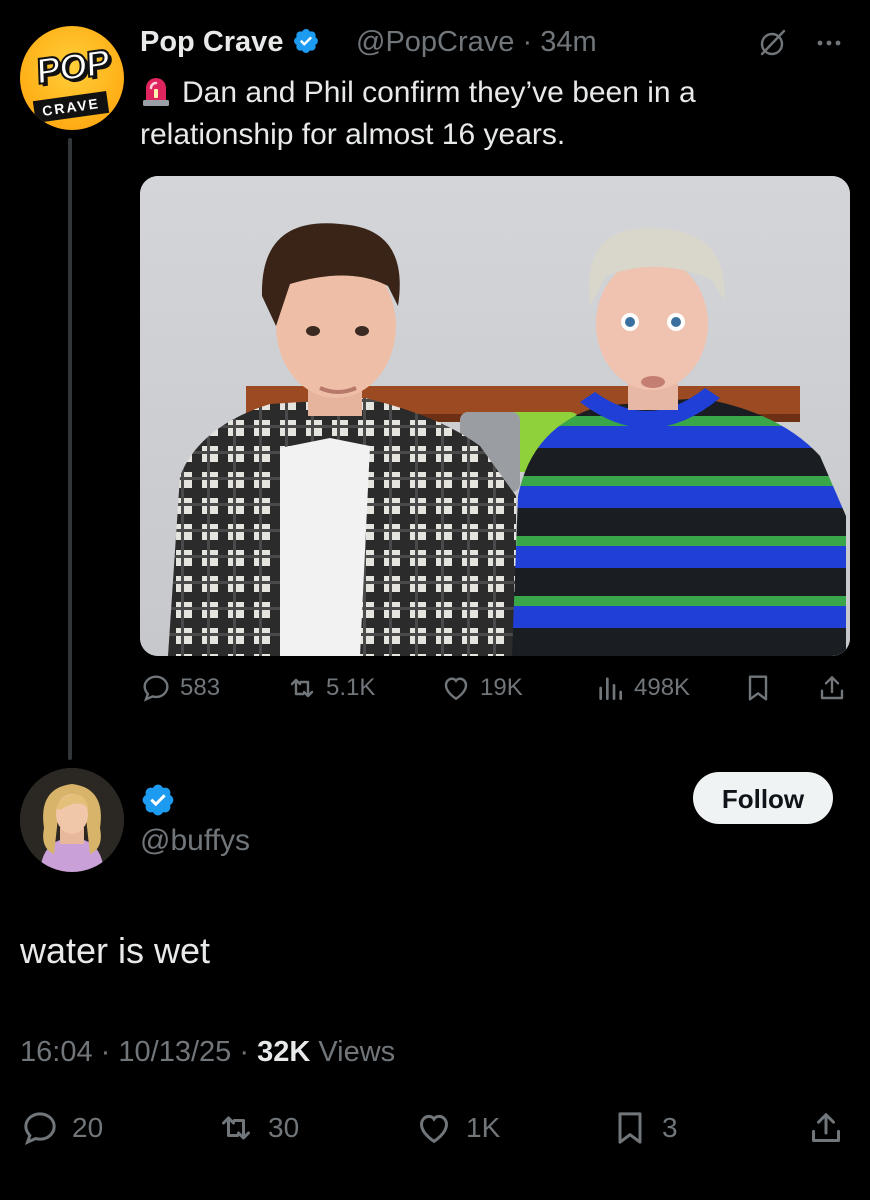 The image size is (870, 1200). I want to click on reply-views-count: 32K, so click(284, 1052).